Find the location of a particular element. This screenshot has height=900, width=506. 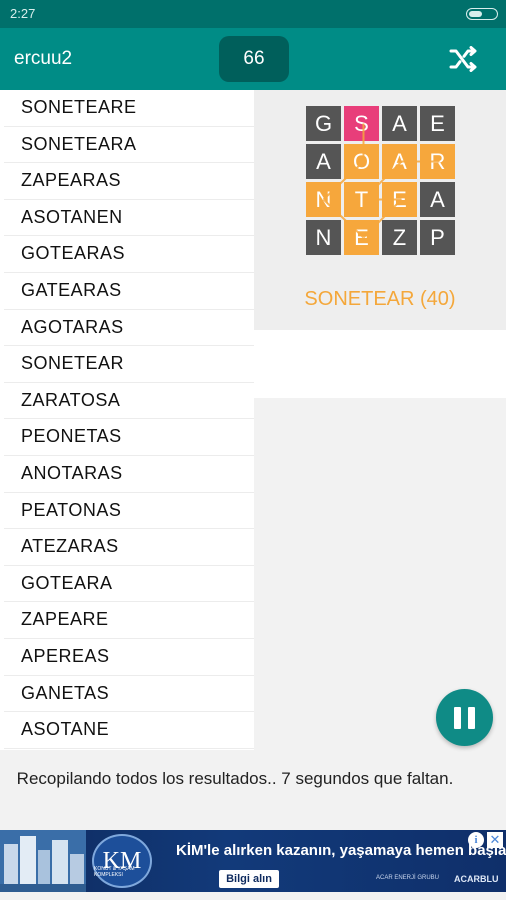

letter-tile: R is located at coordinates (437, 161).